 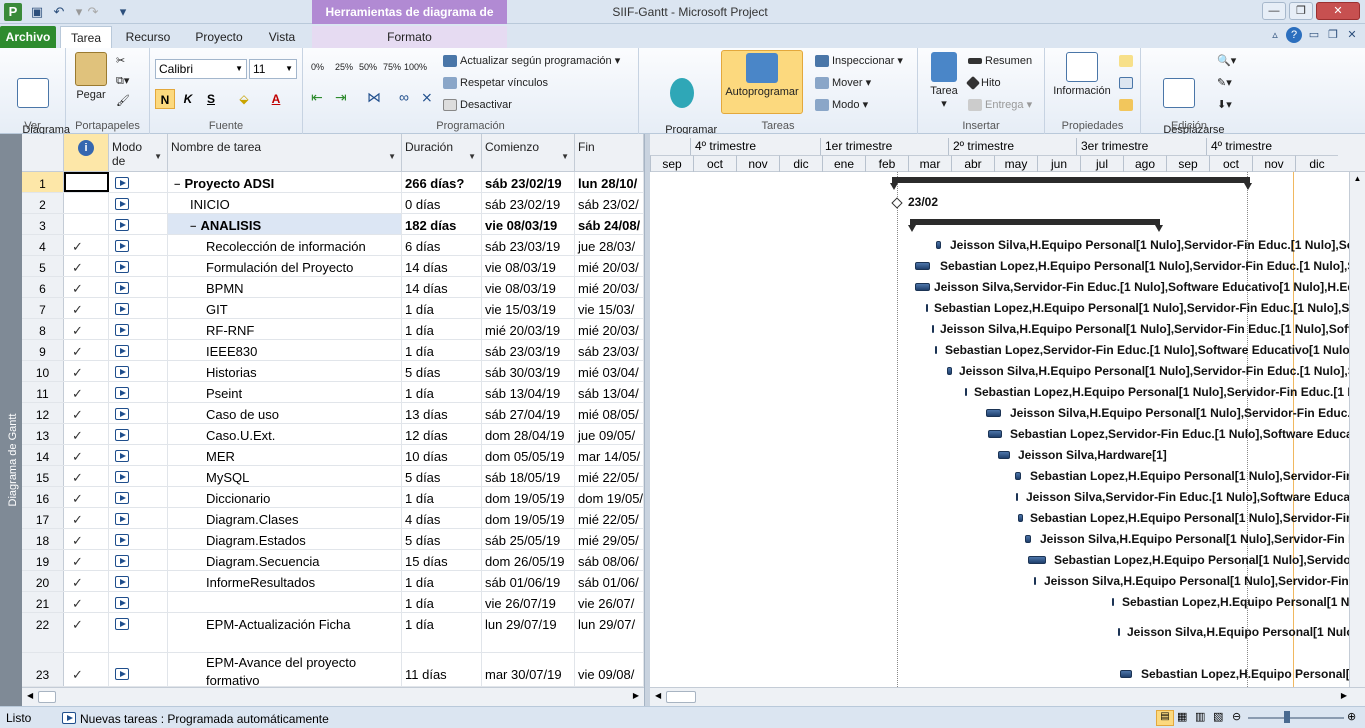 I want to click on zoom-in-icon: ⊕, so click(x=1351, y=716).